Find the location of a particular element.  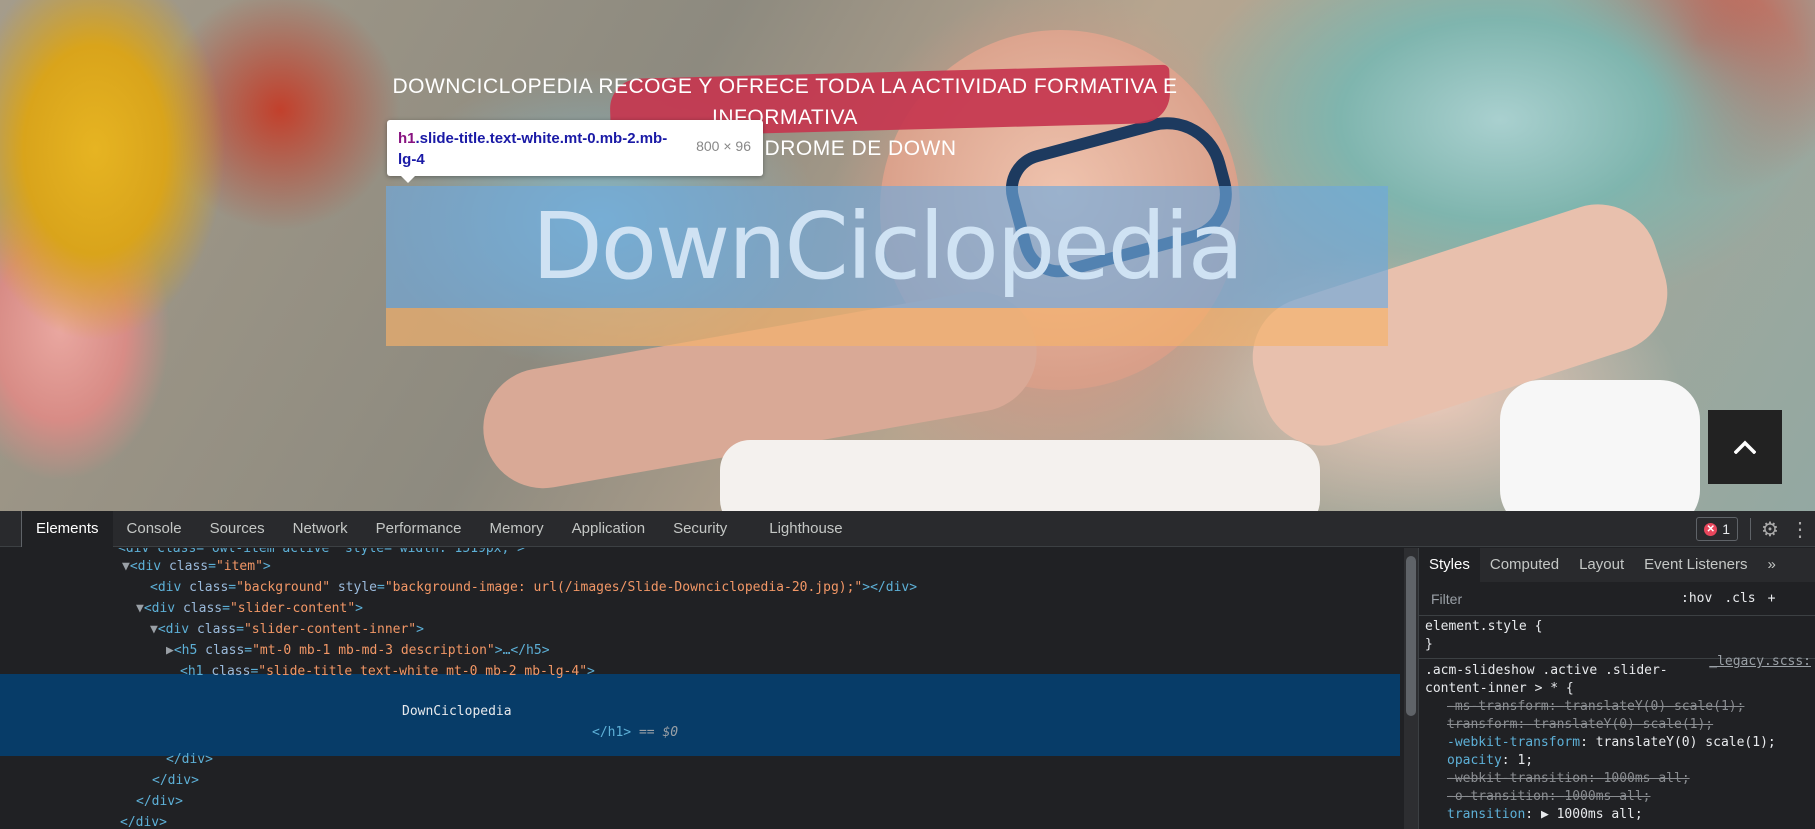

selected-node-marker: == $0 is located at coordinates (658, 732).